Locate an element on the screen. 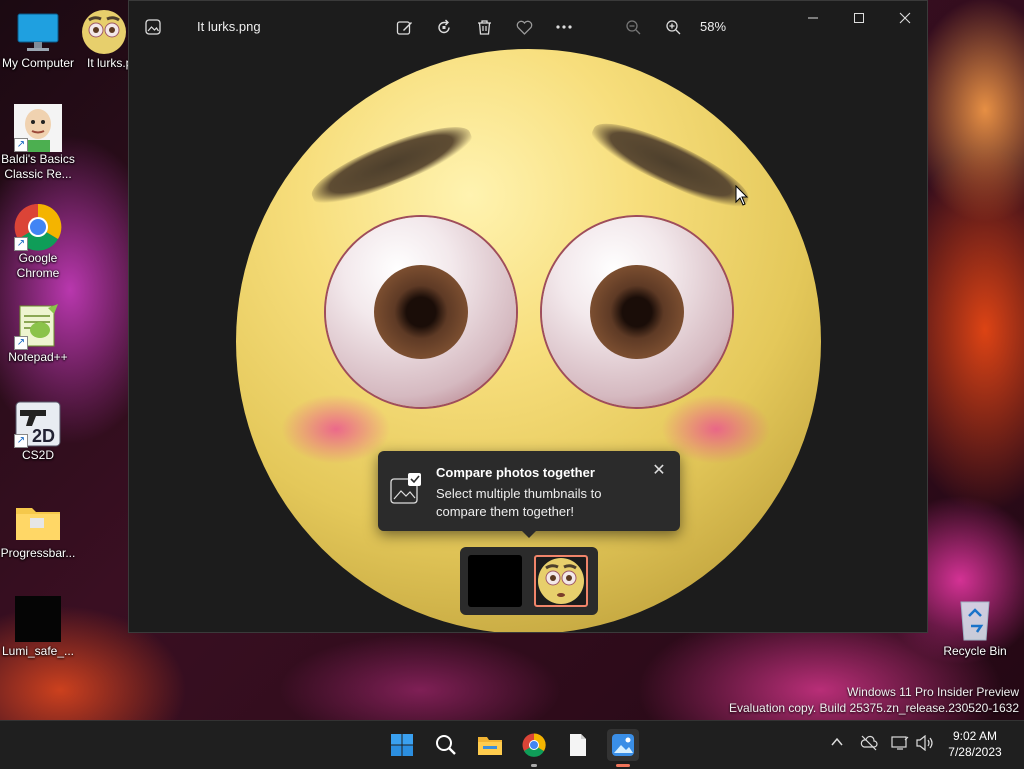 This screenshot has width=1024, height=769. left-iris is located at coordinates (421, 312).